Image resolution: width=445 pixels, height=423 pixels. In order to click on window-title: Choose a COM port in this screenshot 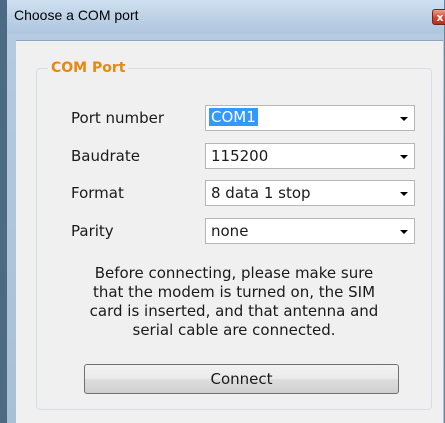, I will do `click(76, 15)`.